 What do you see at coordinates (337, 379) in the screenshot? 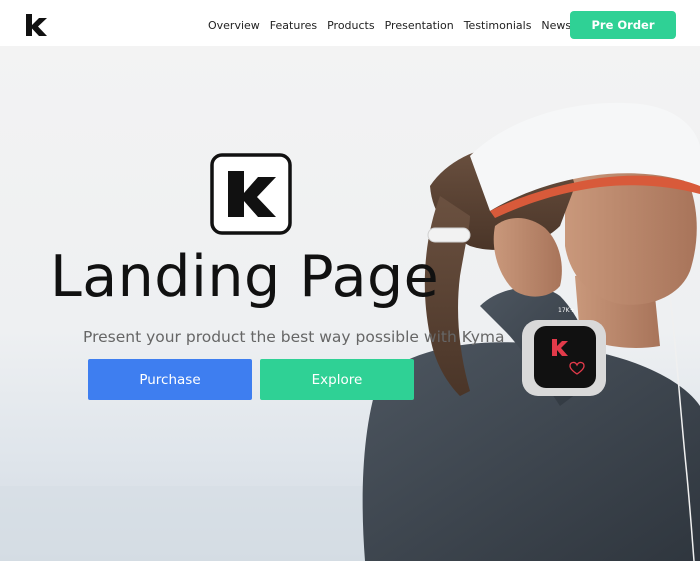
I see `explore-button: Explore` at bounding box center [337, 379].